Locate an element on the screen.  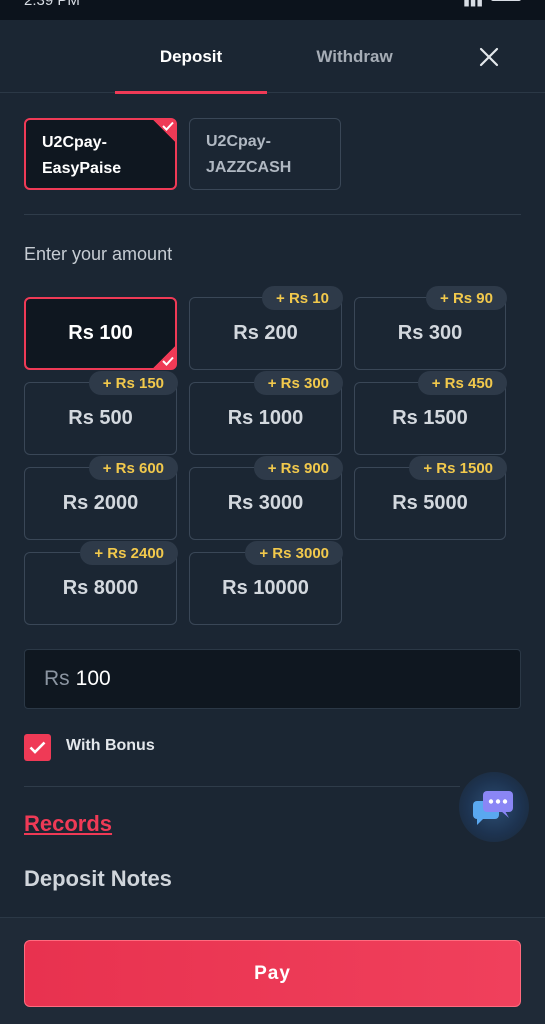
amount-option-100: Rs 100 is located at coordinates (100, 333).